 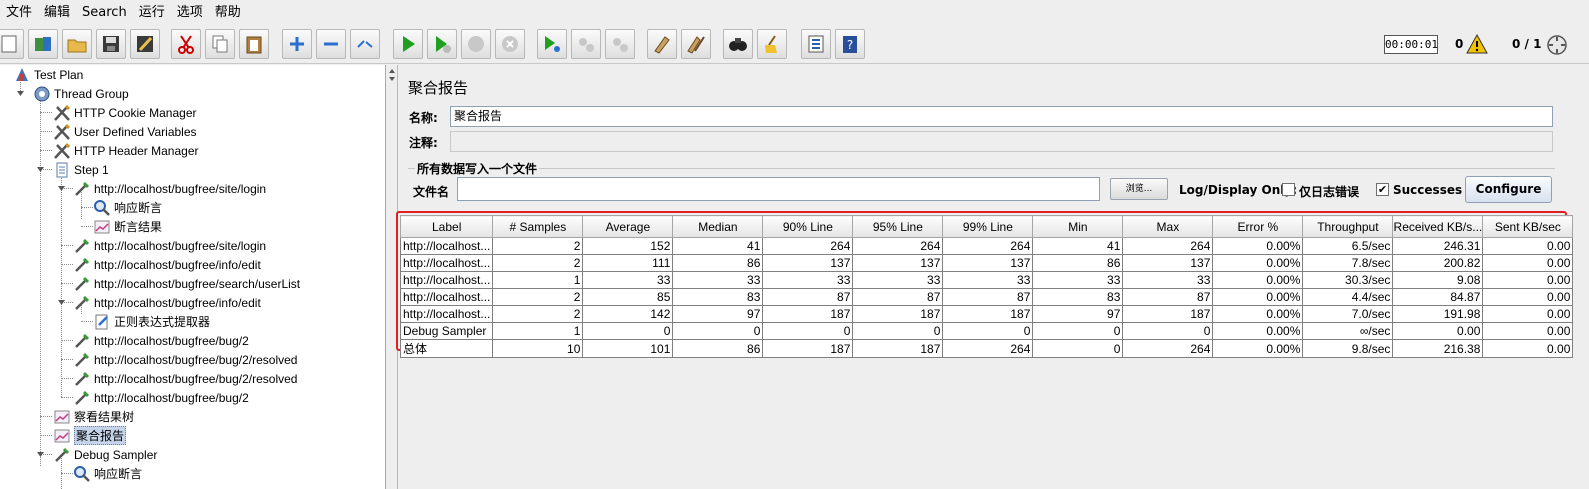 I want to click on column-header-median: Median, so click(x=718, y=226).